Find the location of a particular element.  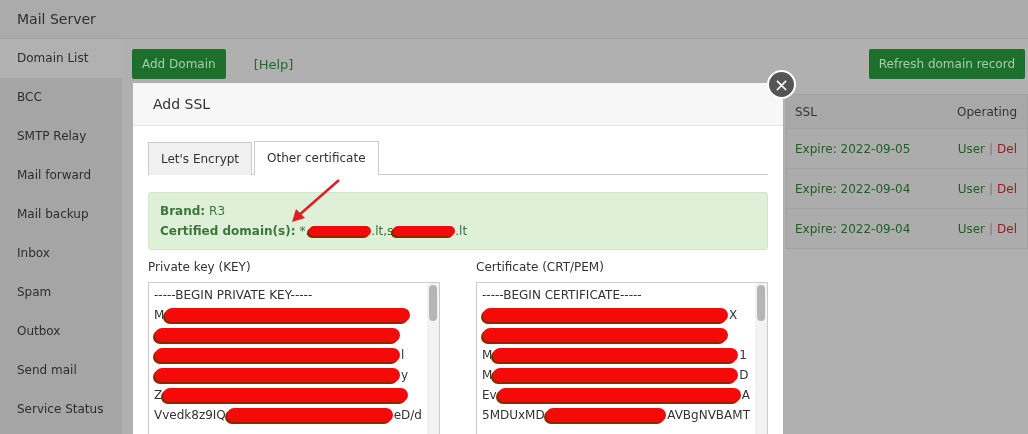

key-text: Vvedk8z9IQ is located at coordinates (190, 415).